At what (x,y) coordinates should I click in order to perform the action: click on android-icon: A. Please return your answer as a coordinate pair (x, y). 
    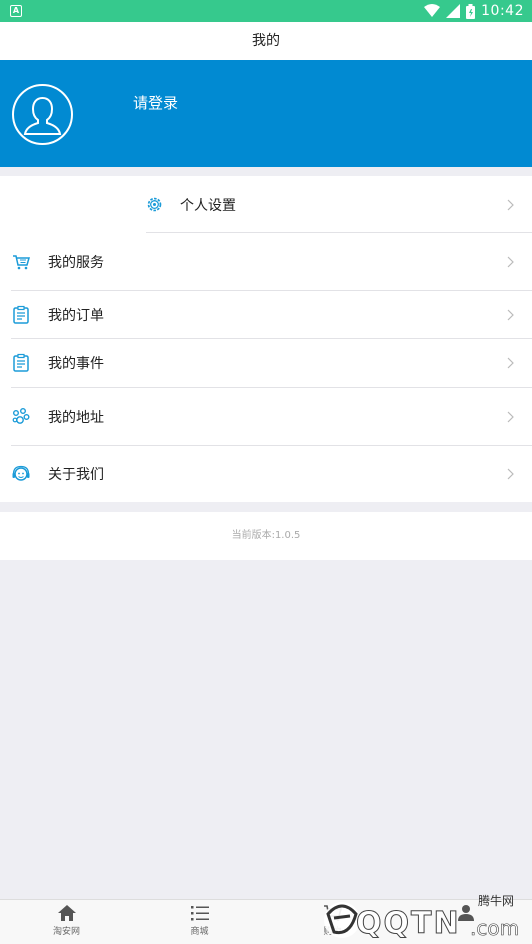
    Looking at the image, I should click on (16, 11).